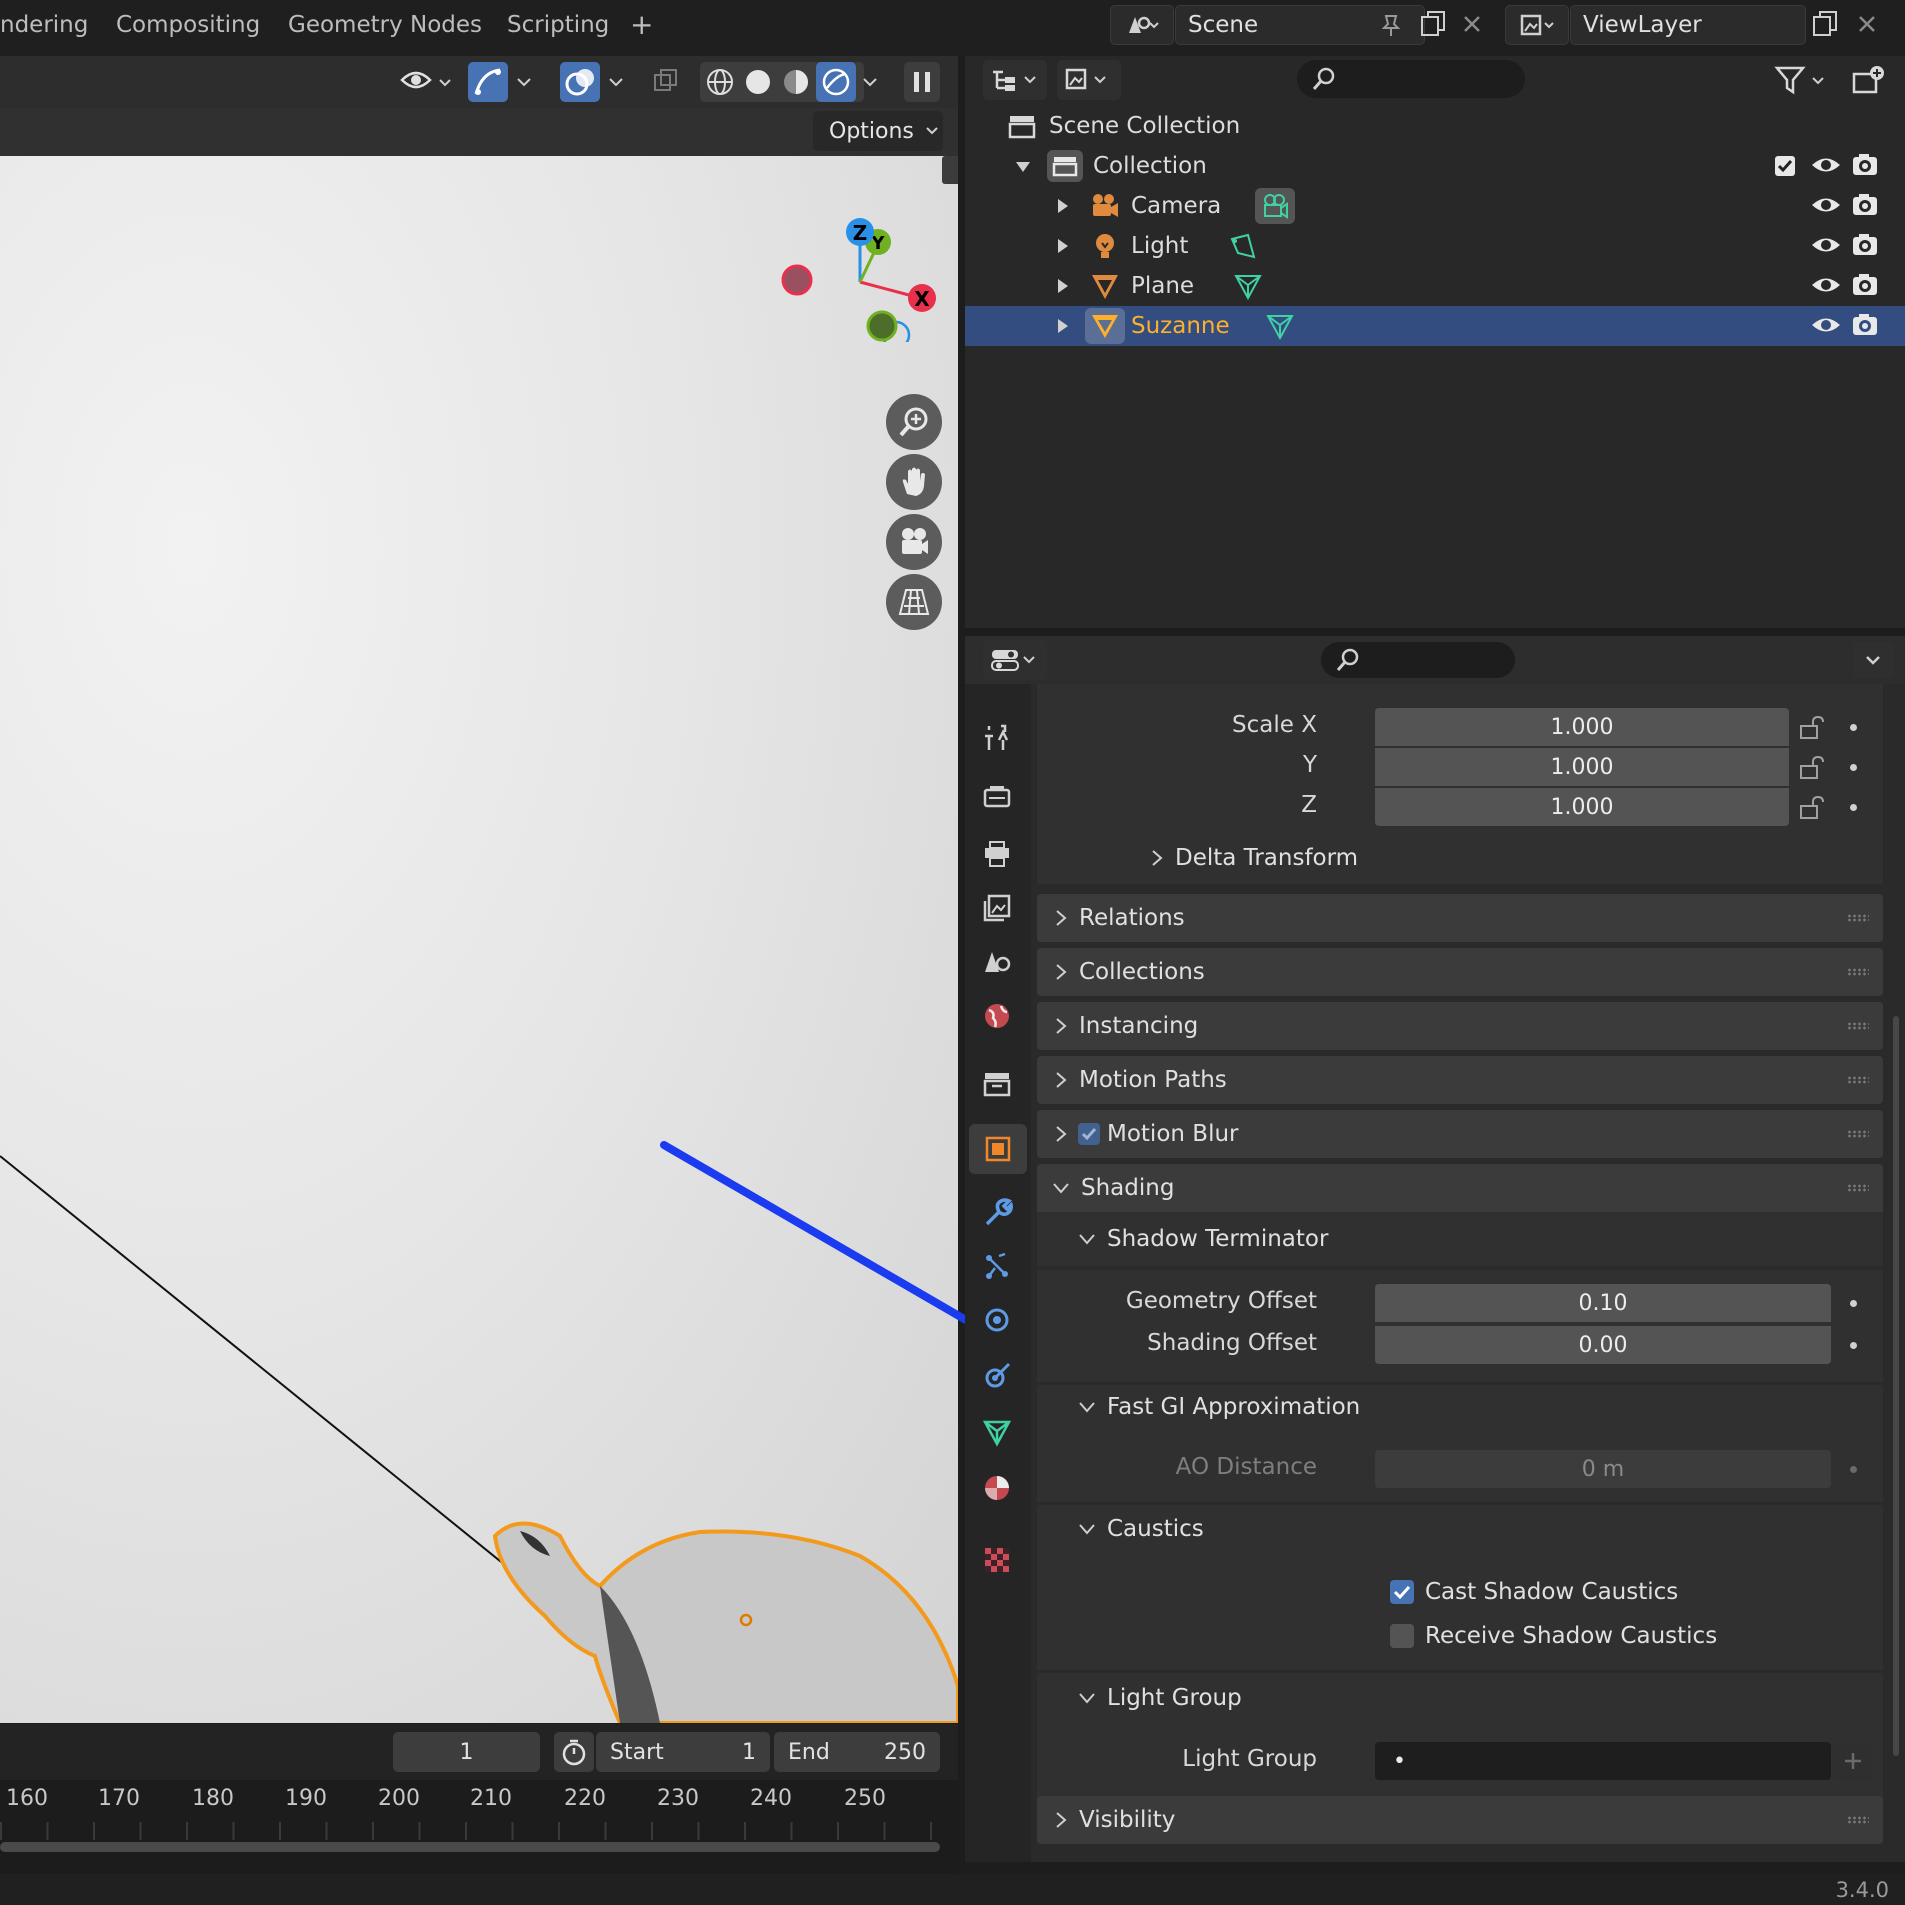 This screenshot has height=1905, width=1905. What do you see at coordinates (580, 82) in the screenshot?
I see `overlays-toggle-button` at bounding box center [580, 82].